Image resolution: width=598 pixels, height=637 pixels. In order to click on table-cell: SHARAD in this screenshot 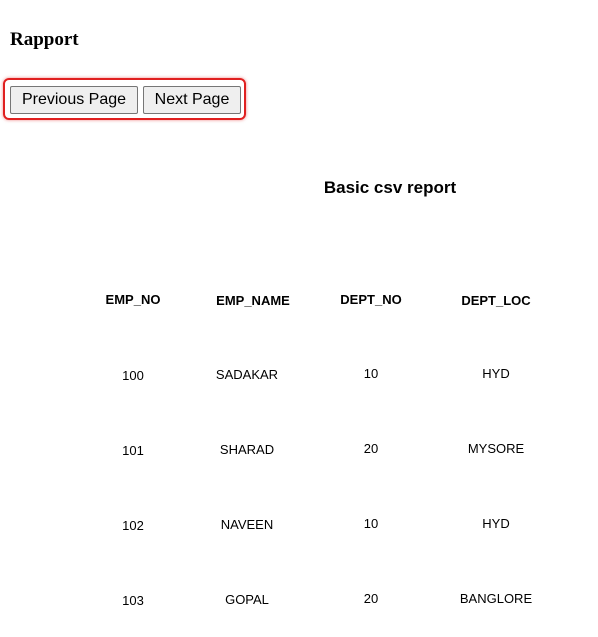, I will do `click(247, 449)`.